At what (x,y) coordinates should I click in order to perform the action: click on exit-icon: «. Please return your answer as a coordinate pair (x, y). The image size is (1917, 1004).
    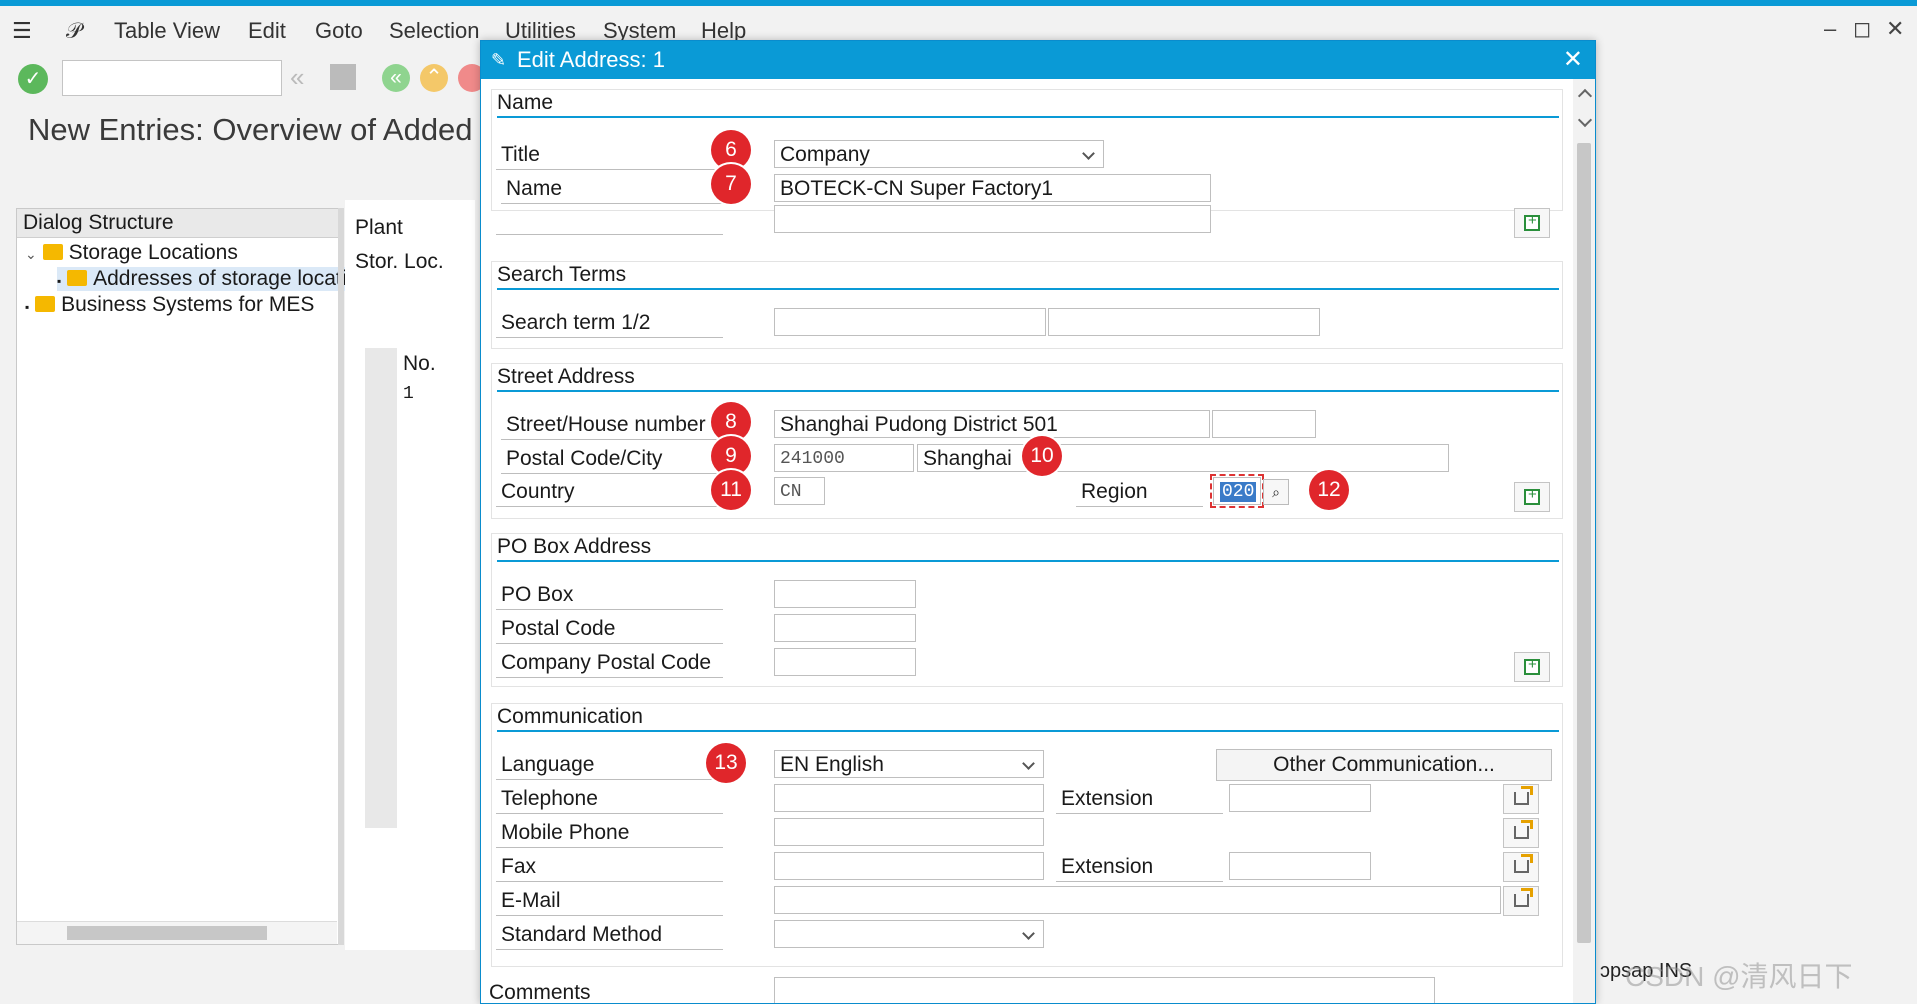
    Looking at the image, I should click on (396, 78).